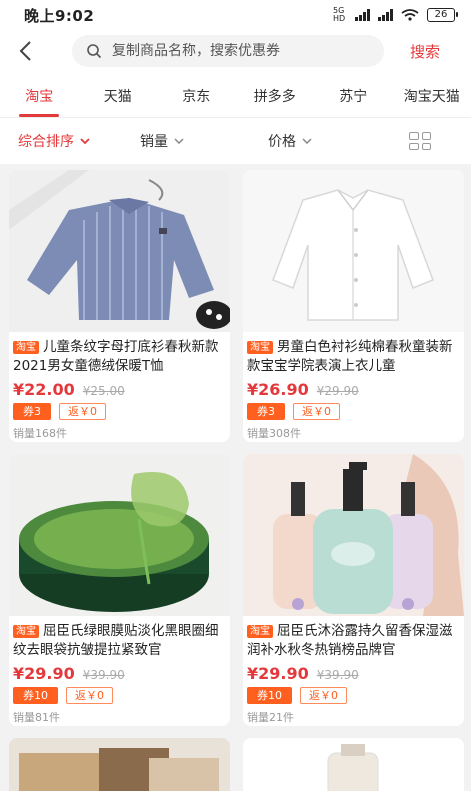 The image size is (471, 791). I want to click on search-header: 搜索, so click(235, 51).